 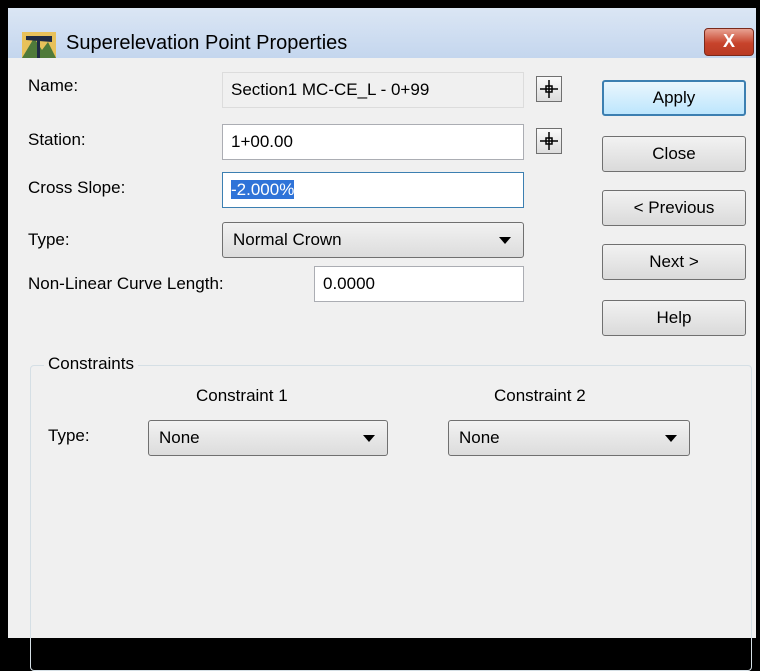 What do you see at coordinates (287, 239) in the screenshot?
I see `type-dropdown-value: Normal Crown` at bounding box center [287, 239].